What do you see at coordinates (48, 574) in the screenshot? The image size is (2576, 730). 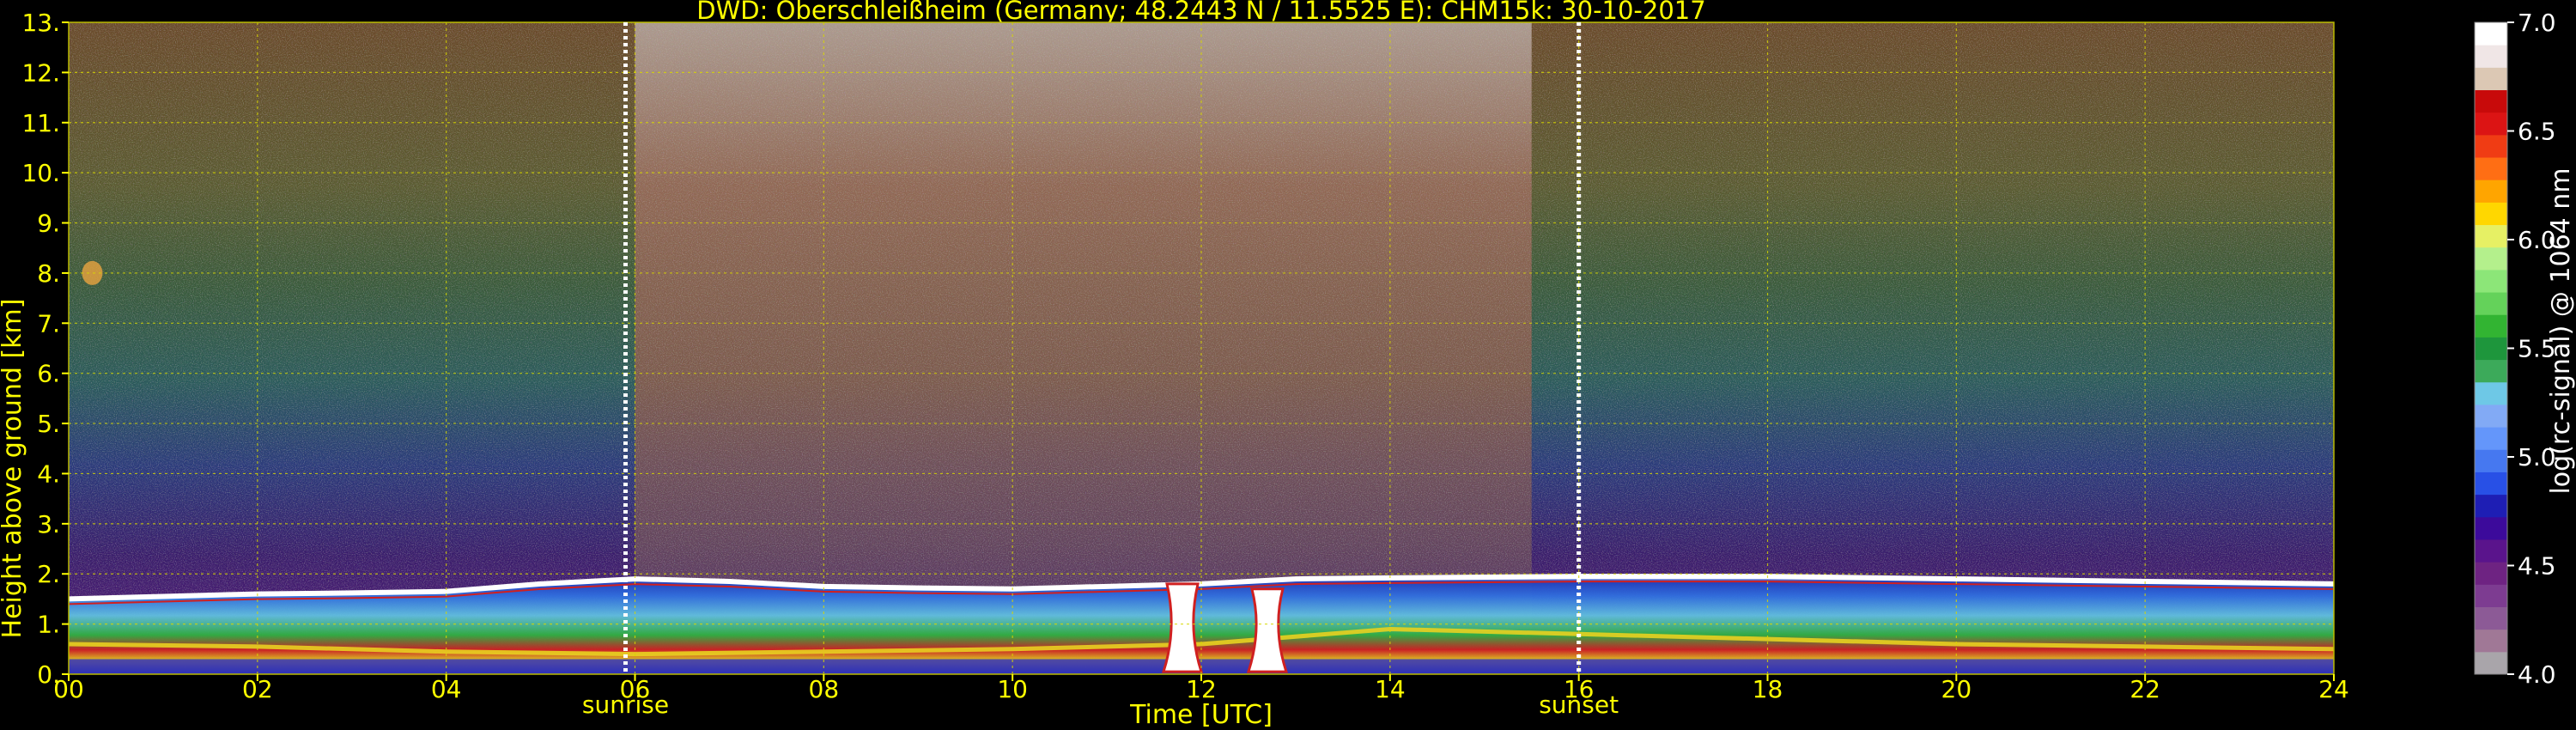 I see `y-tick-label: 2.` at bounding box center [48, 574].